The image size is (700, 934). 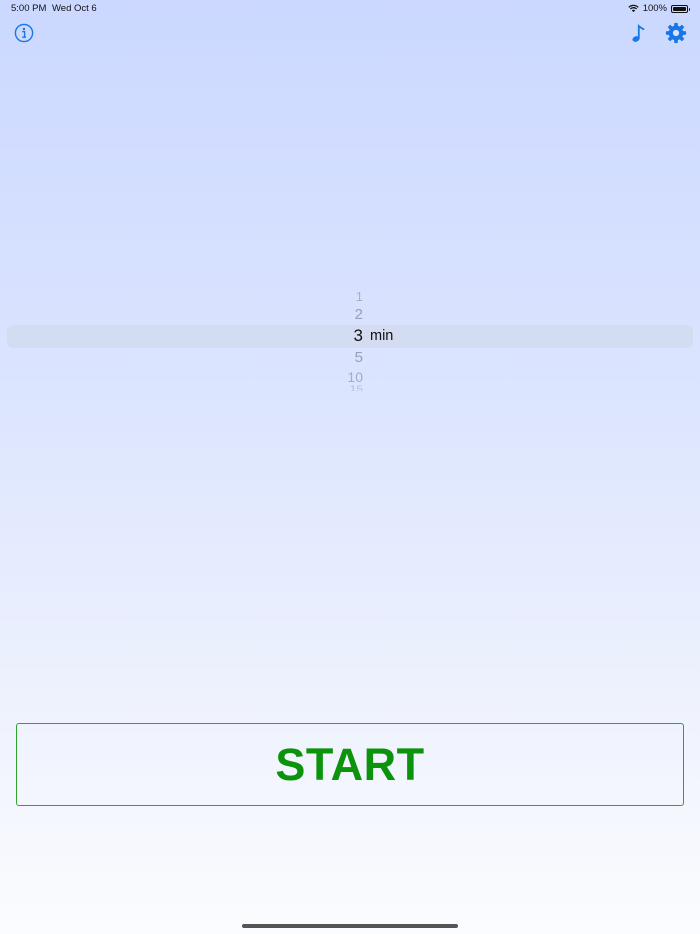 I want to click on info-button, so click(x=24, y=33).